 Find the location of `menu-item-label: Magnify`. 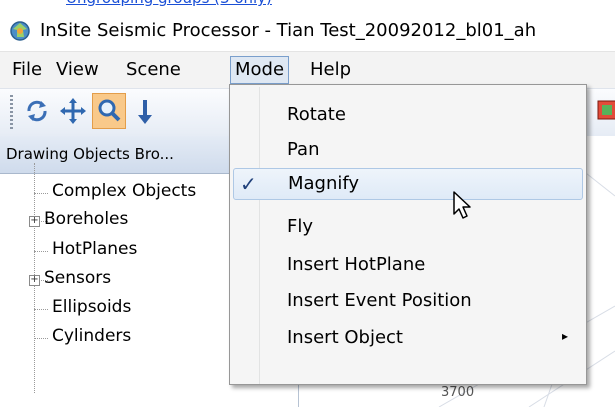

menu-item-label: Magnify is located at coordinates (324, 183).